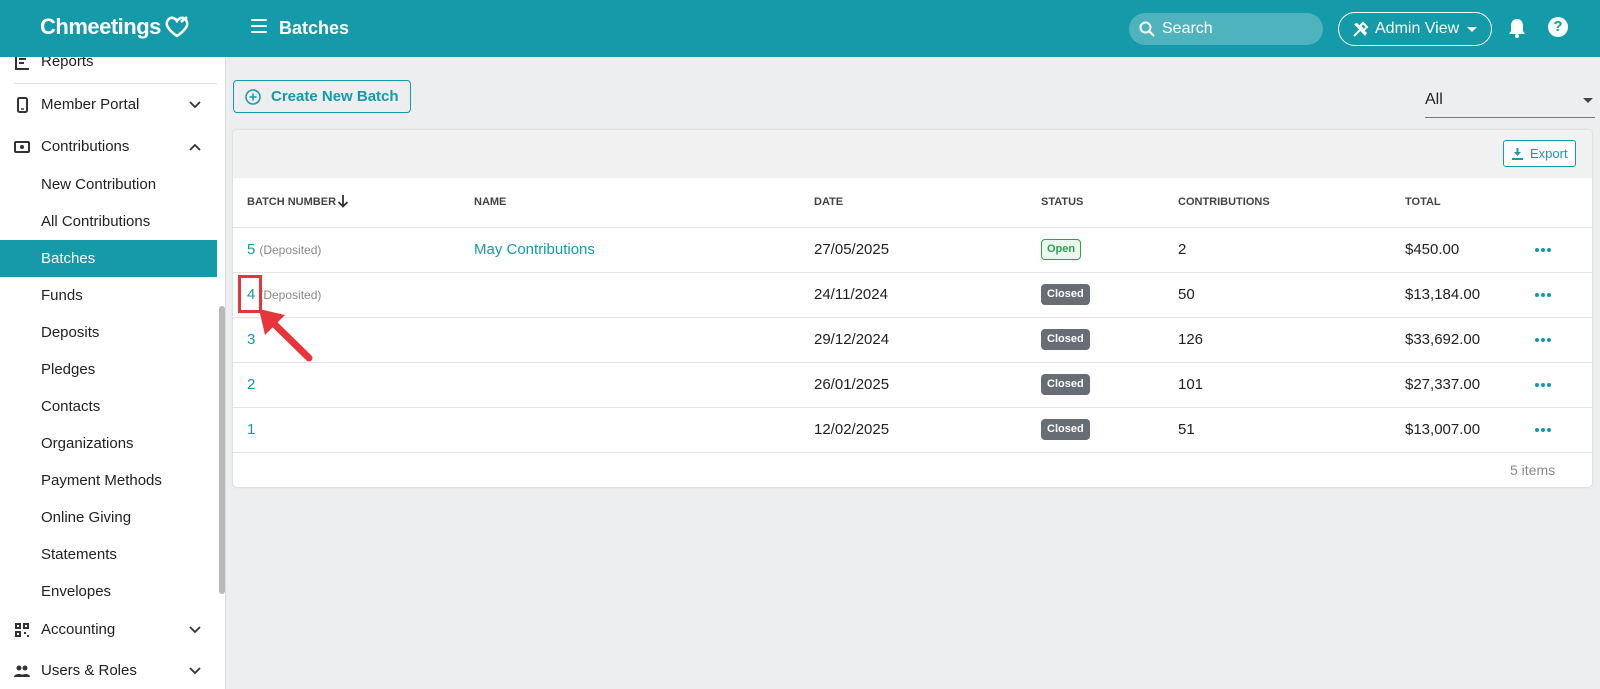 This screenshot has width=1600, height=689. What do you see at coordinates (1423, 202) in the screenshot?
I see `column-header-total: TOTAL` at bounding box center [1423, 202].